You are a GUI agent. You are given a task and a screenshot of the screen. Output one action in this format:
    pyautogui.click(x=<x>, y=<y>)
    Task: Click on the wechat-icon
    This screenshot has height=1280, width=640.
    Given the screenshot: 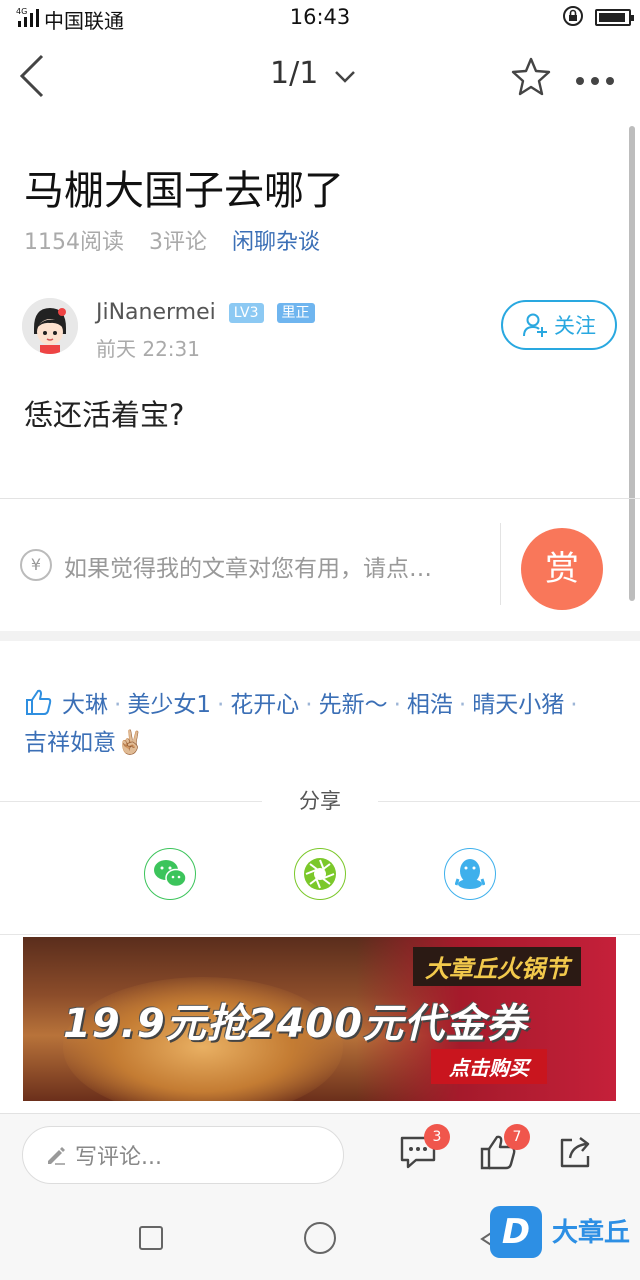 What is the action you would take?
    pyautogui.click(x=170, y=874)
    